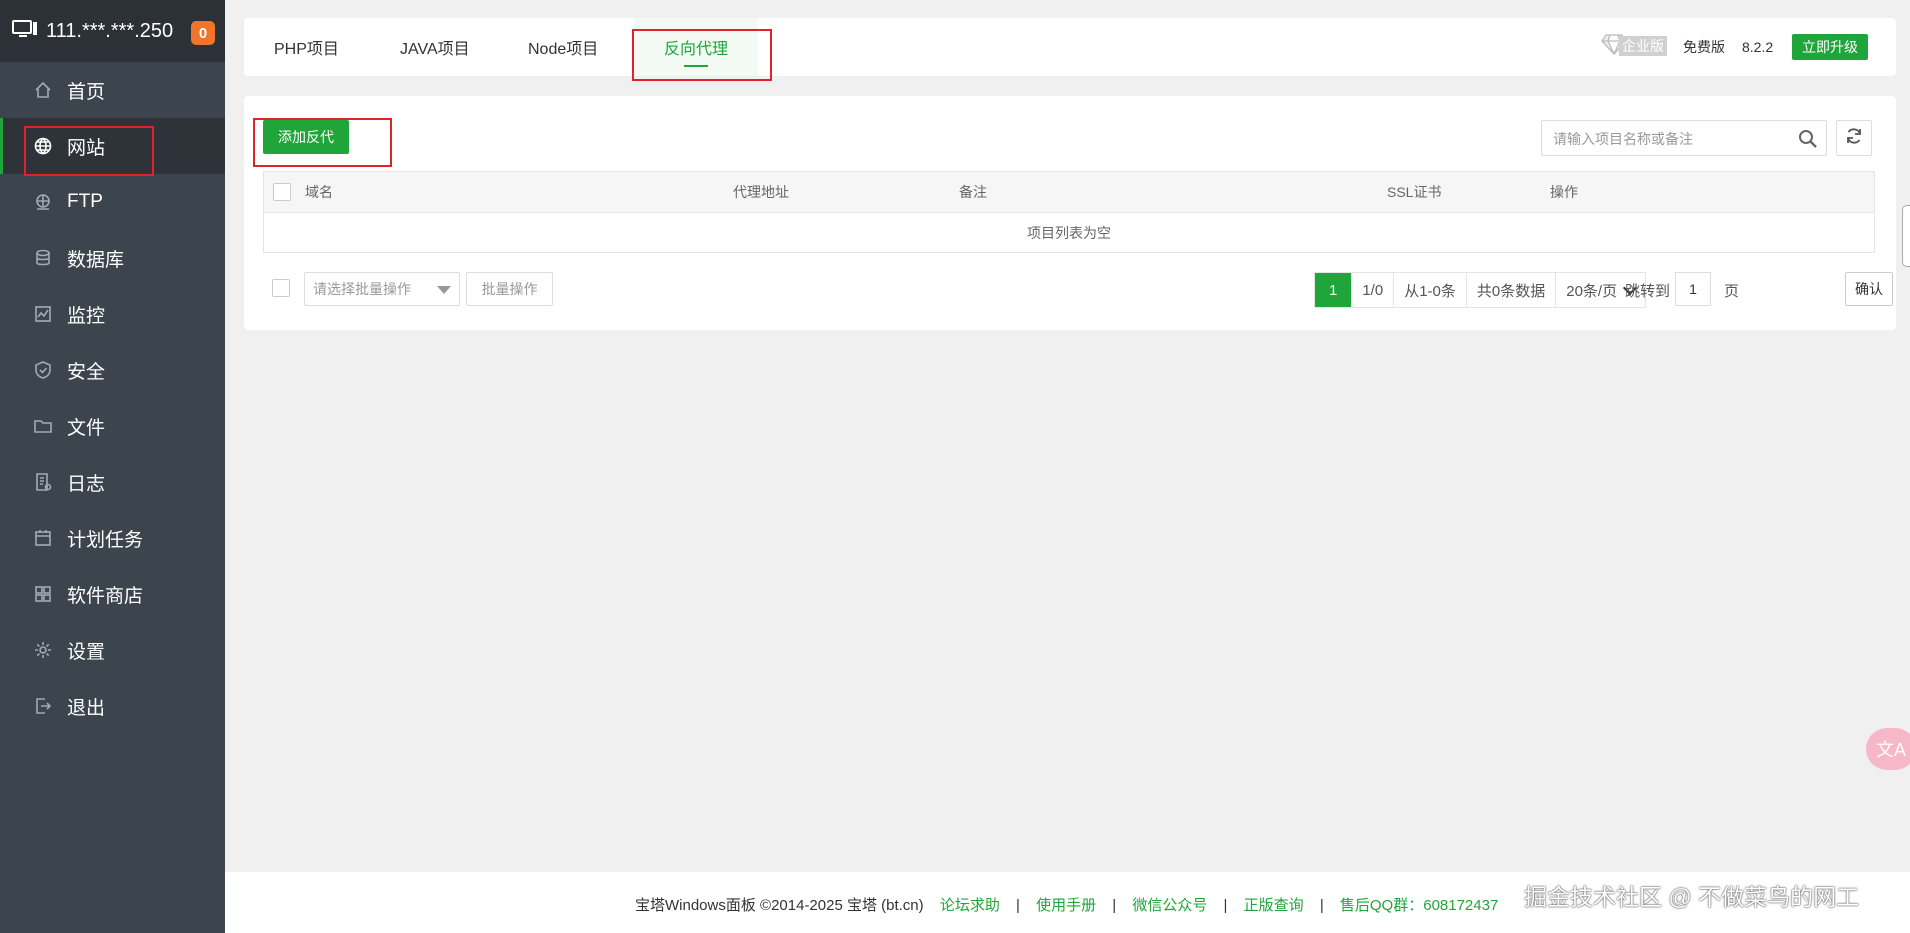 The height and width of the screenshot is (933, 1910). Describe the element at coordinates (43, 594) in the screenshot. I see `apps-icon` at that location.